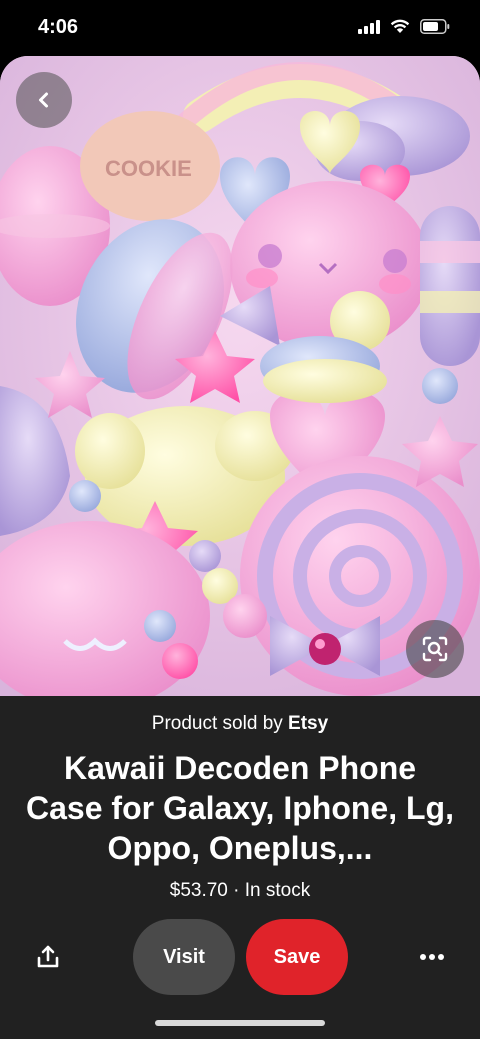 This screenshot has height=1039, width=480. I want to click on price: $53.70, so click(198, 890).